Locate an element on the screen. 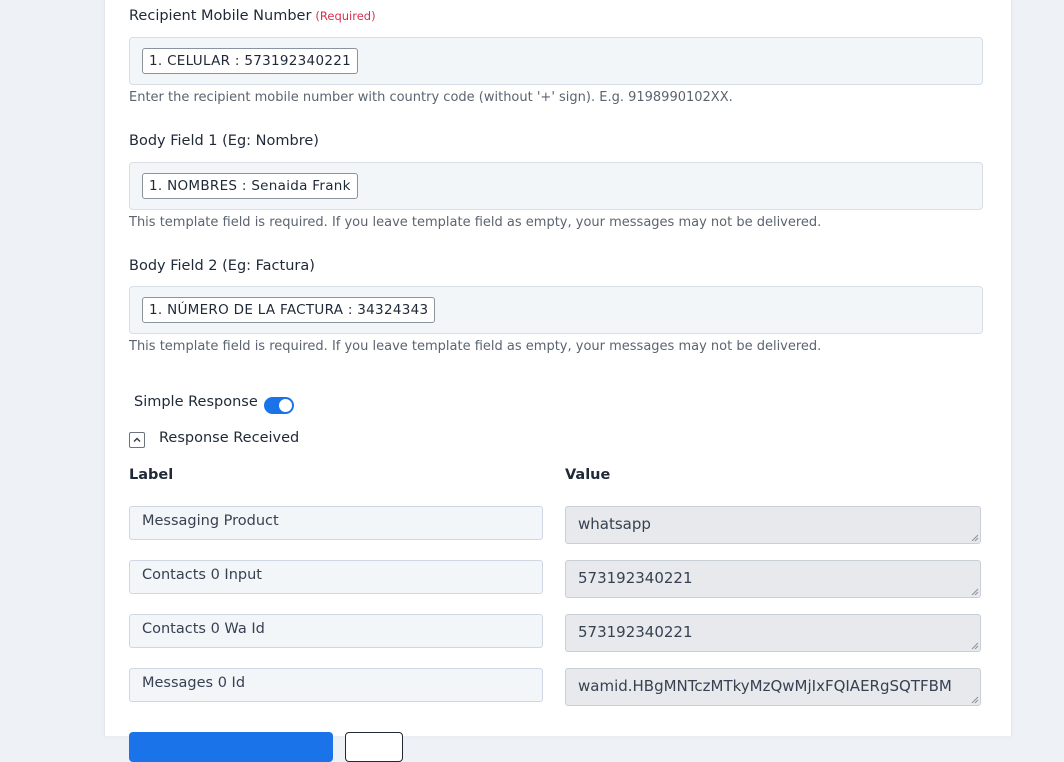  simple-response-label: Simple Response is located at coordinates (196, 402).